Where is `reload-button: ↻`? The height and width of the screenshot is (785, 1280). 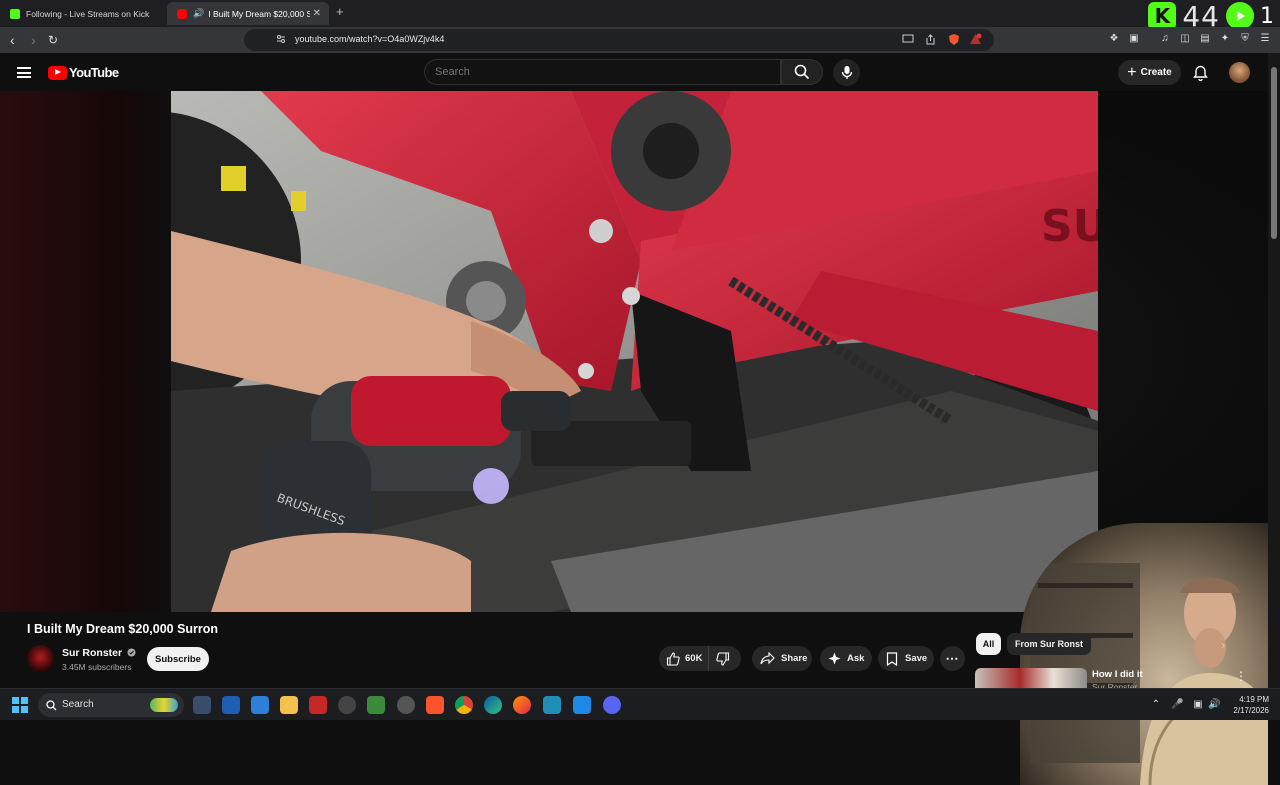 reload-button: ↻ is located at coordinates (53, 40).